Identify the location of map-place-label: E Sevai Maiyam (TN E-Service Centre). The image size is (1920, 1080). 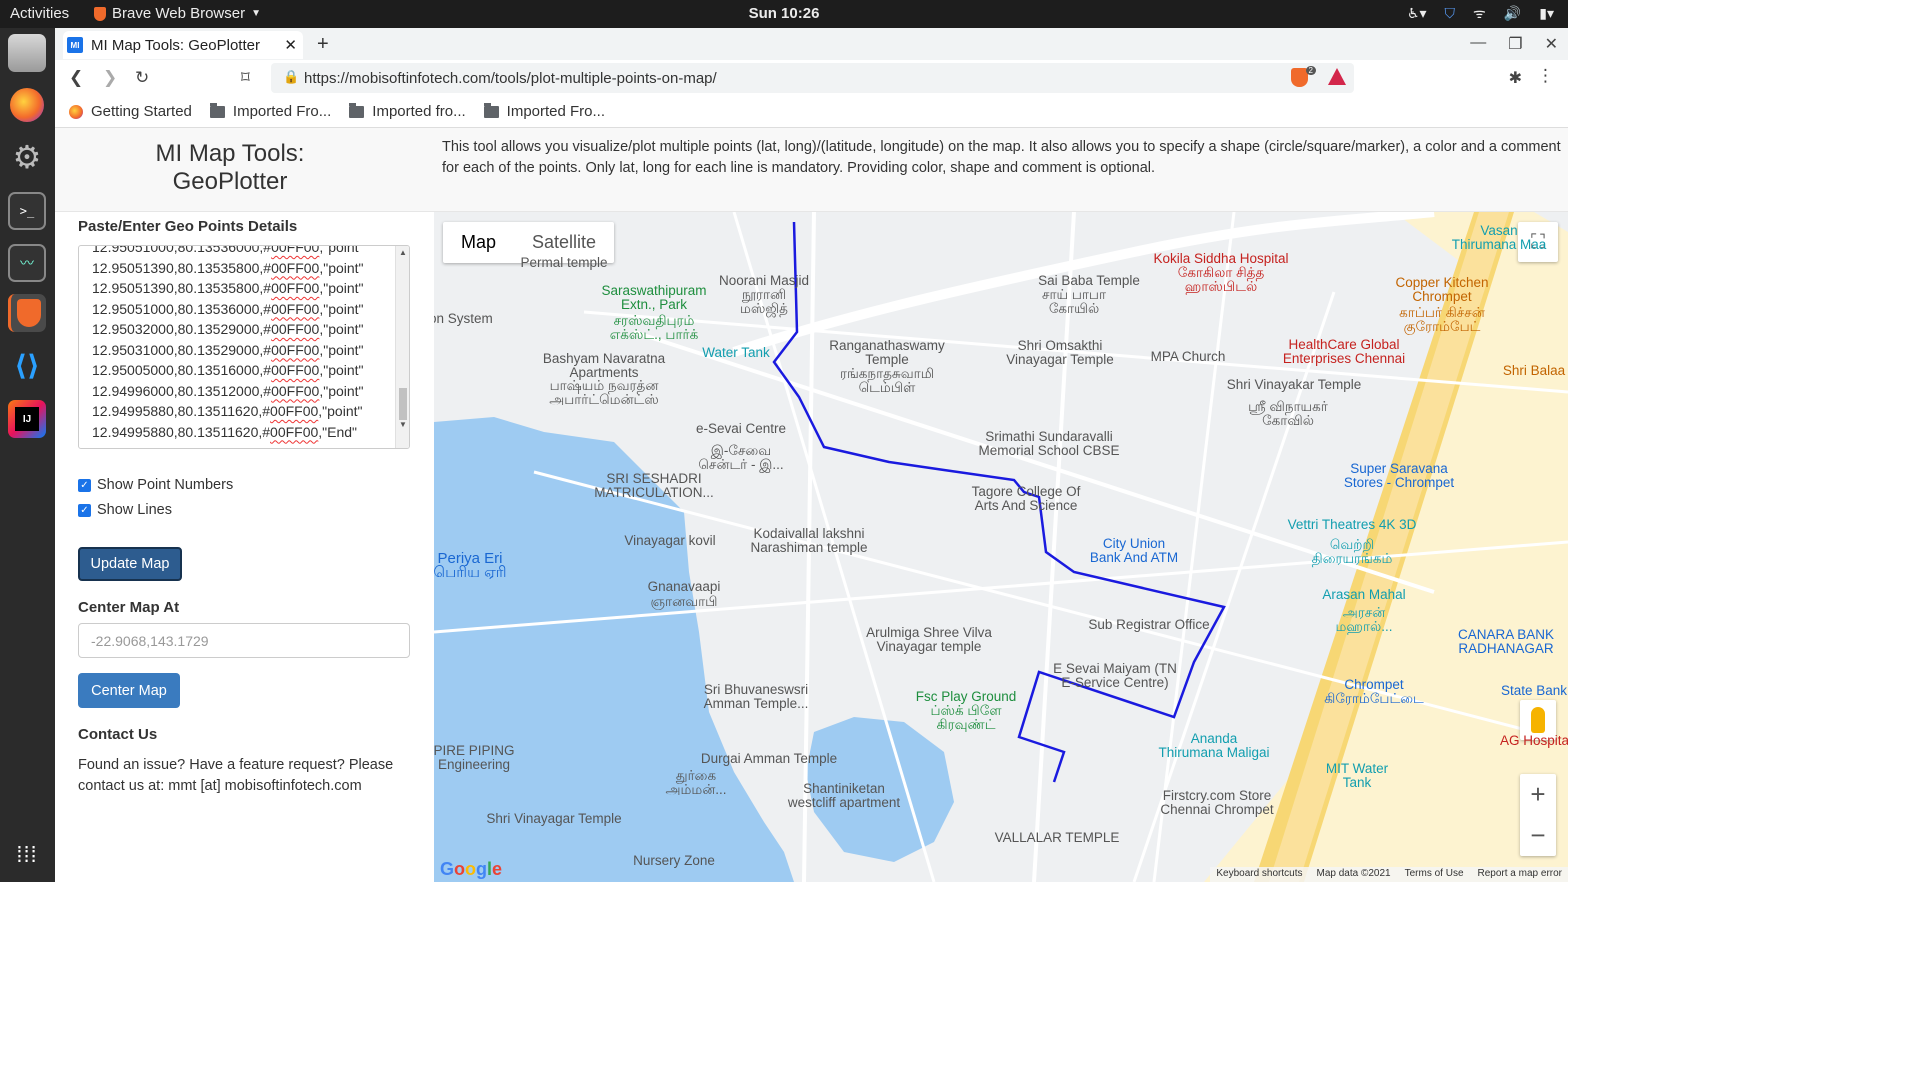
(1115, 676).